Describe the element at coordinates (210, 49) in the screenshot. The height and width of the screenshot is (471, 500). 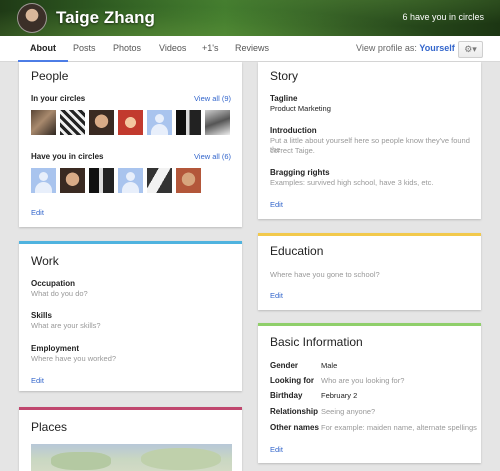
I see `tab-plus-ones: +1's` at that location.